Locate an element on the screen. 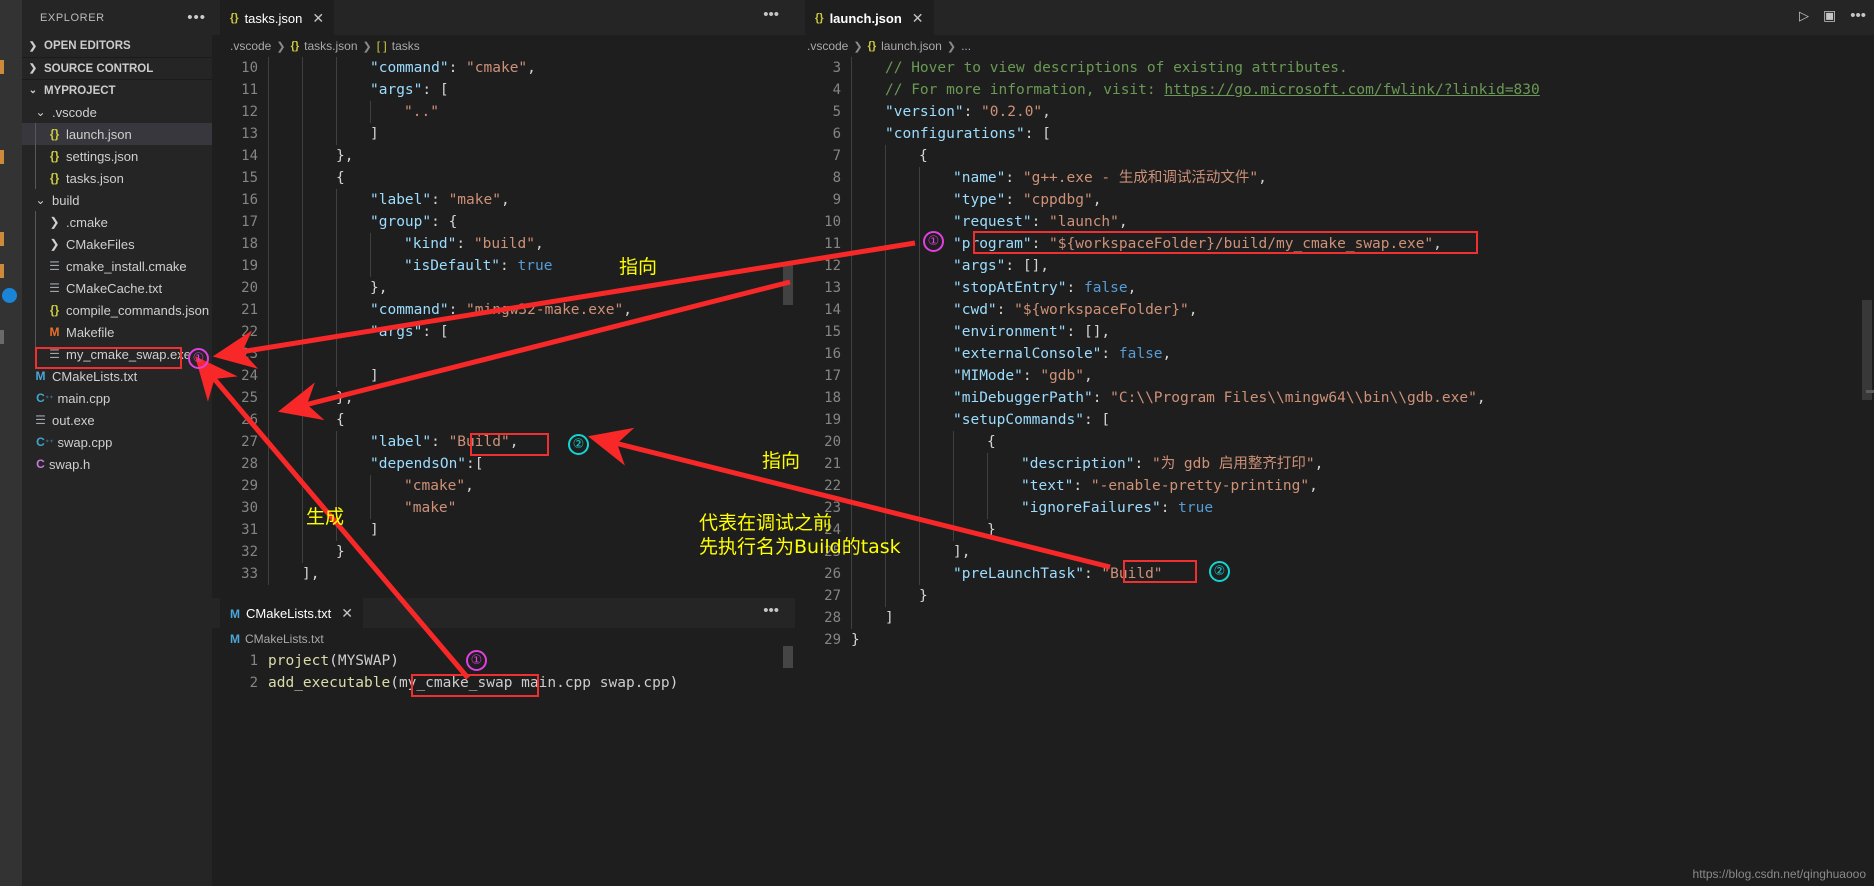  tree-item--cmake: ❯ .cmake is located at coordinates (117, 222).